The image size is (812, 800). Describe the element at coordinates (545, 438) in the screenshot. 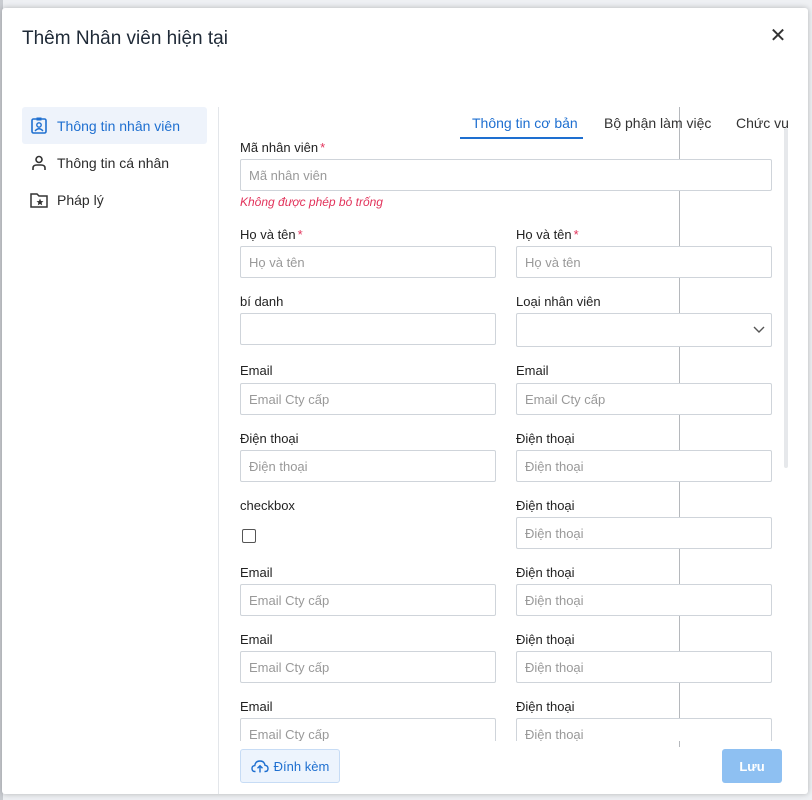

I see `phone-label-2: Điện thoại` at that location.